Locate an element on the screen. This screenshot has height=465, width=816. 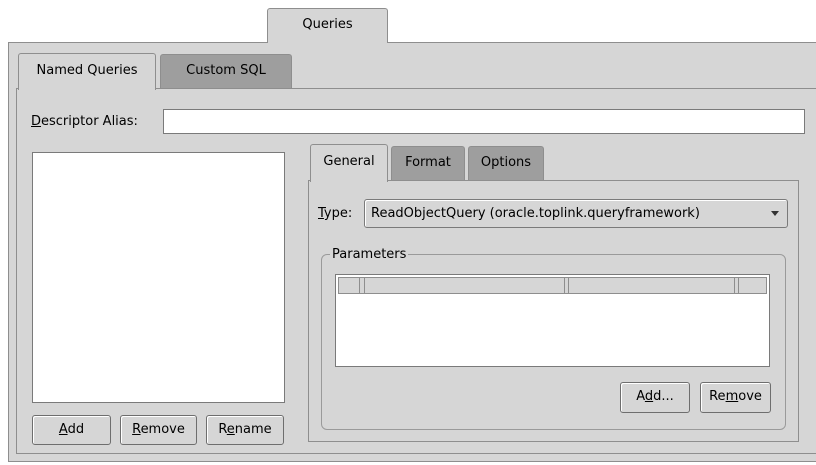
descriptor-alias-field is located at coordinates (484, 121).